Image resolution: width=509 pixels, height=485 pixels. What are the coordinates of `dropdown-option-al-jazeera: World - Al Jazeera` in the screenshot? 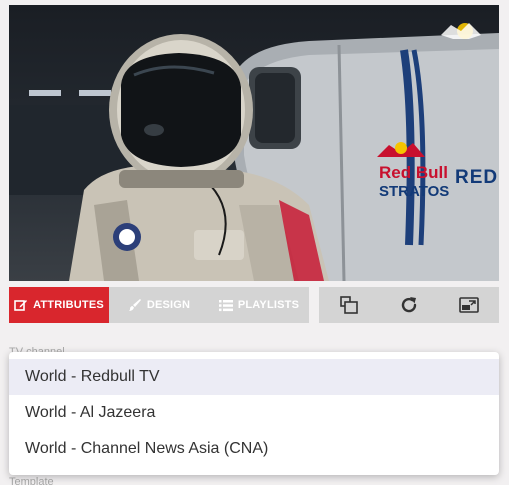 It's located at (254, 413).